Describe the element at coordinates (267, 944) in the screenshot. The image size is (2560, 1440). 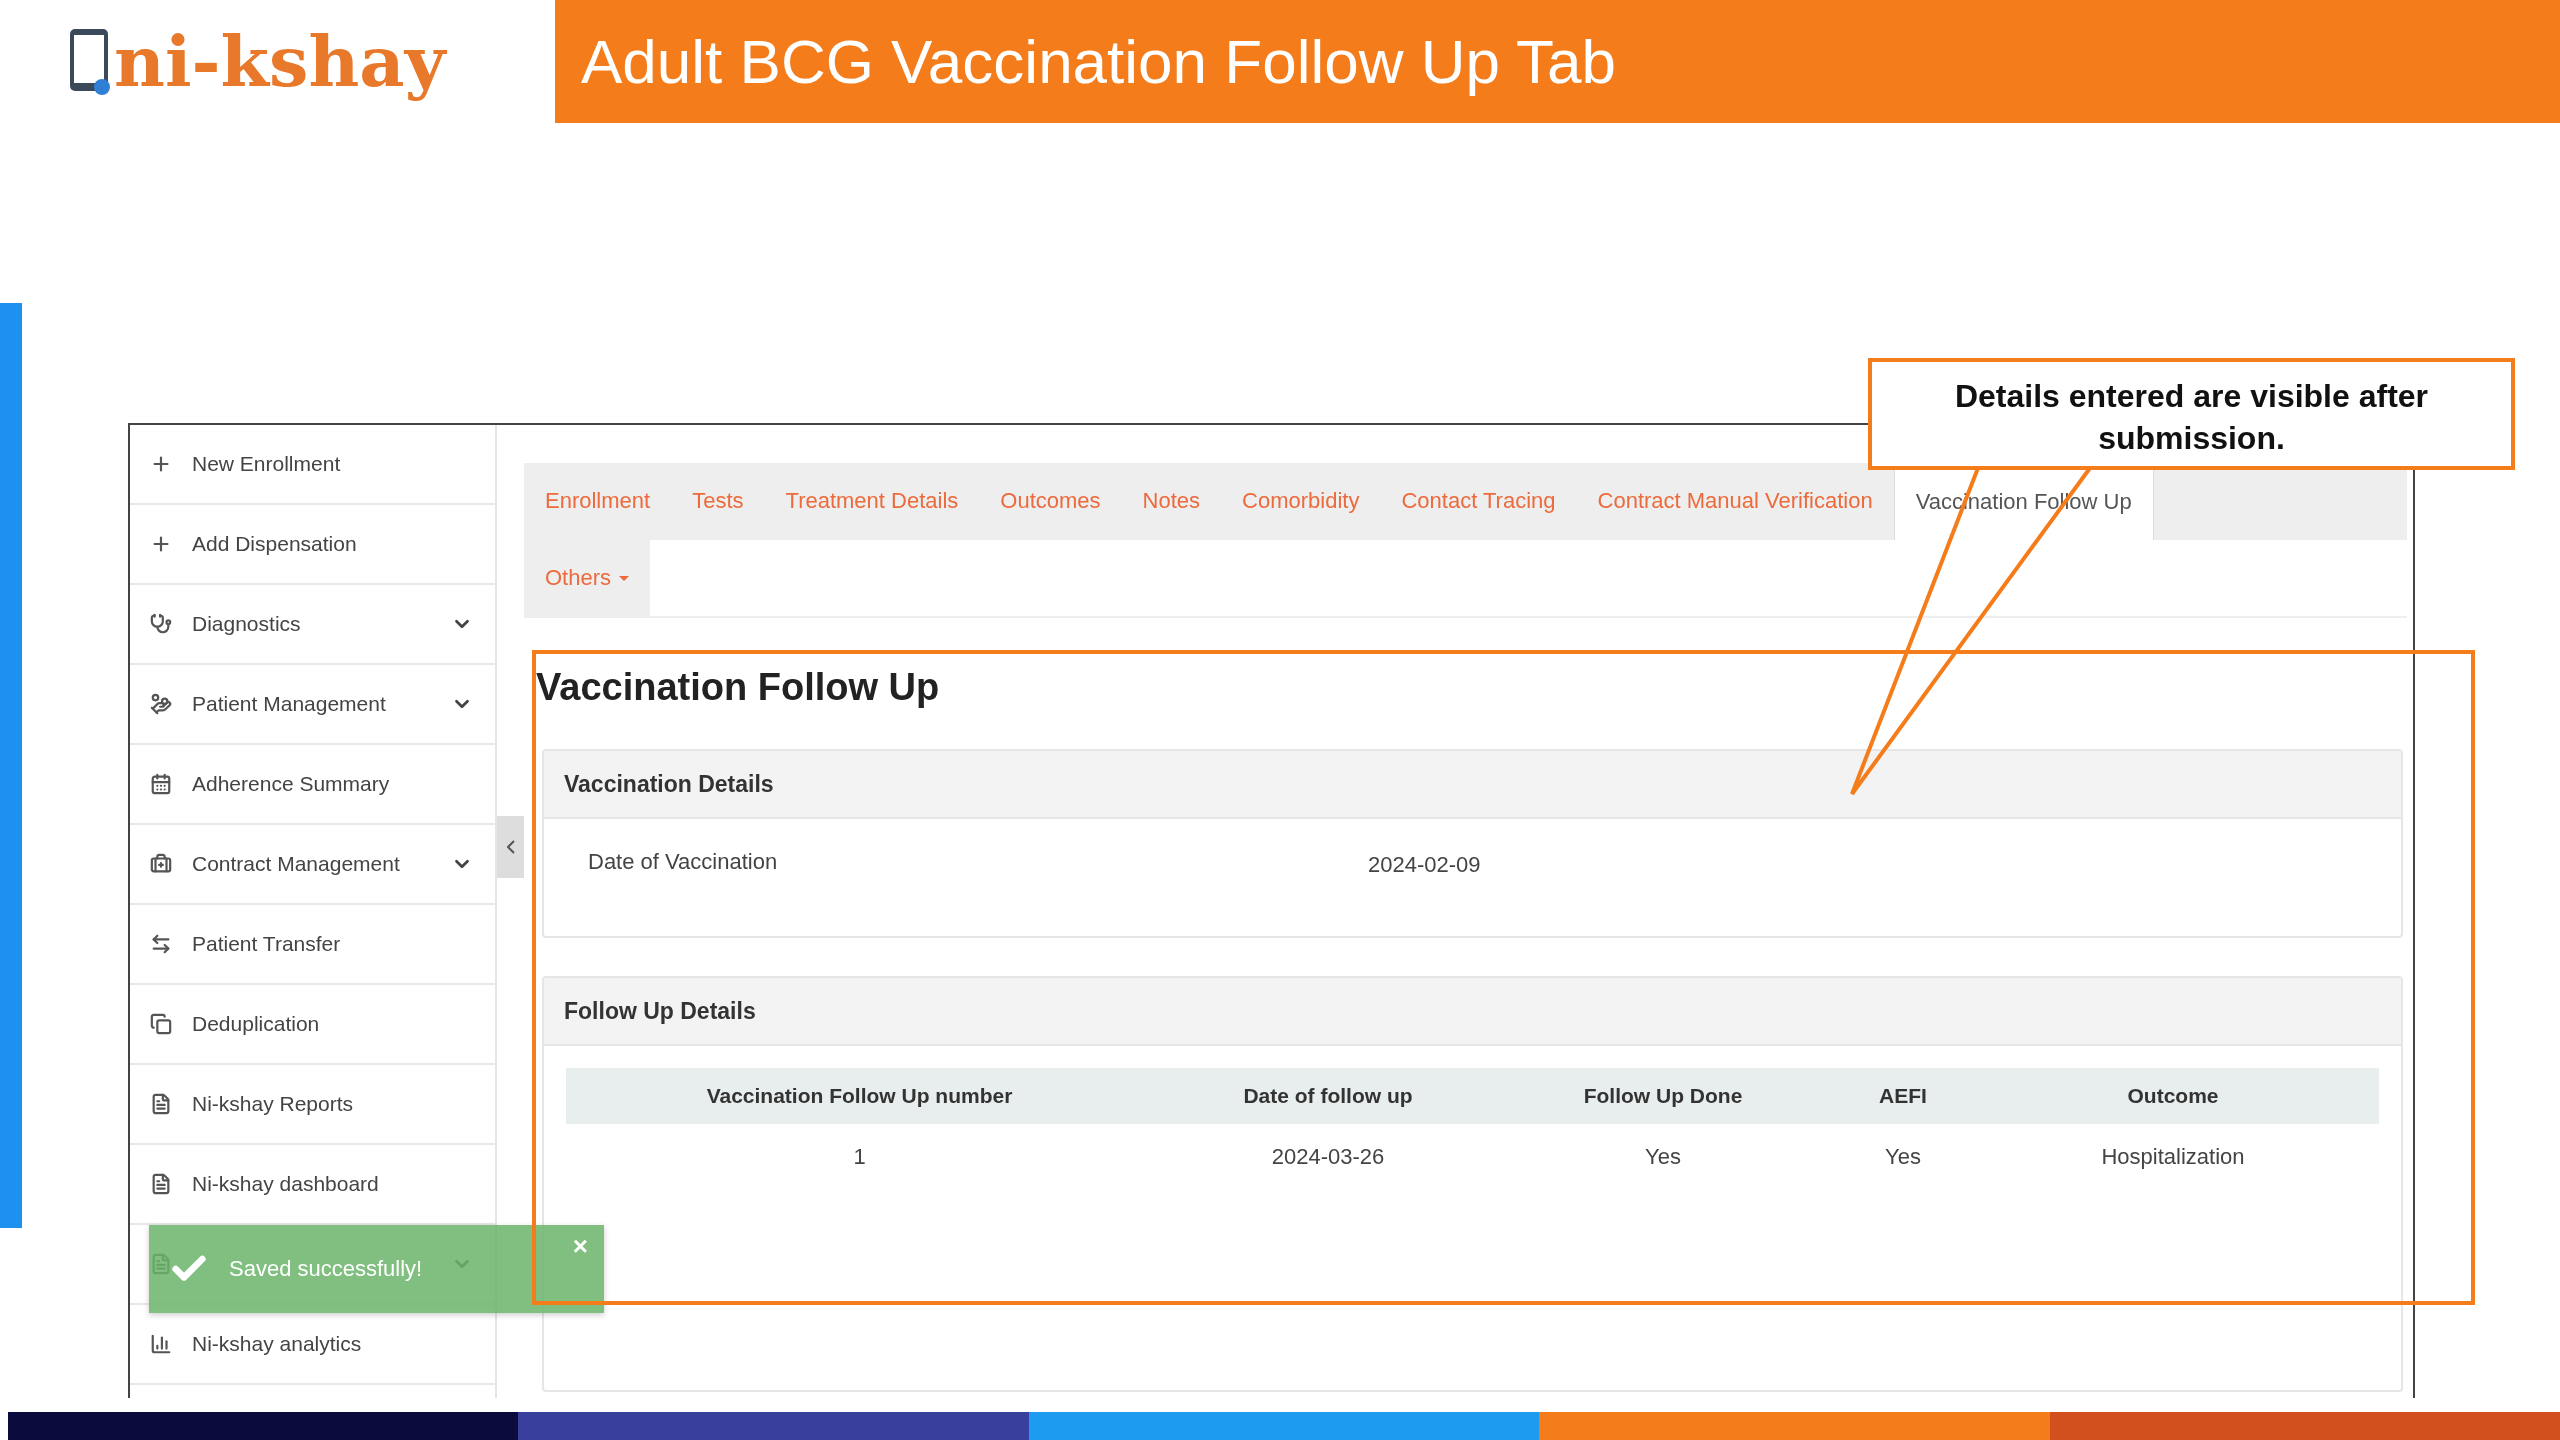
I see `sidebar-label: Patient Transfer` at that location.